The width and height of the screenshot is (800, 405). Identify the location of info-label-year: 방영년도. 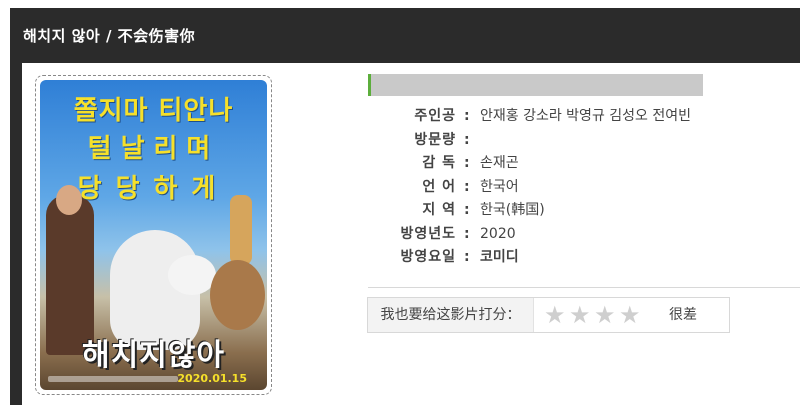
(428, 233).